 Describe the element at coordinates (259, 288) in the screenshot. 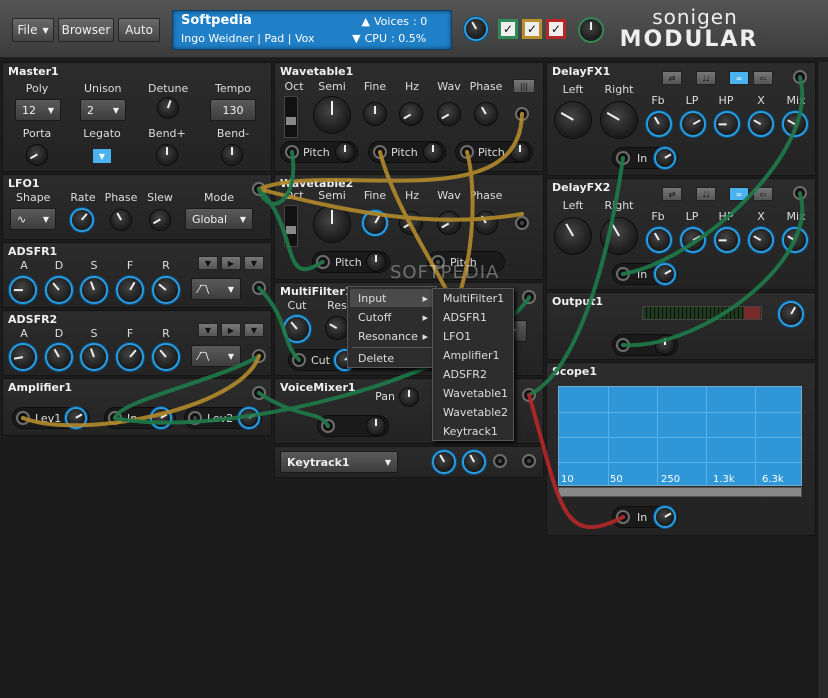

I see `adsfr1-output-jack` at that location.